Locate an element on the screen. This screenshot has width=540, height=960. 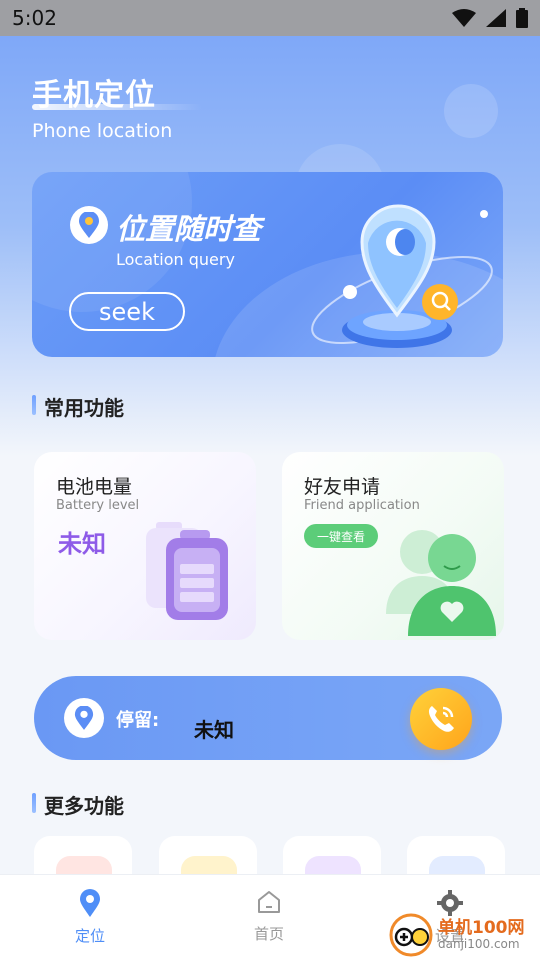
more-functions-title: 更多功能 is located at coordinates (78, 804).